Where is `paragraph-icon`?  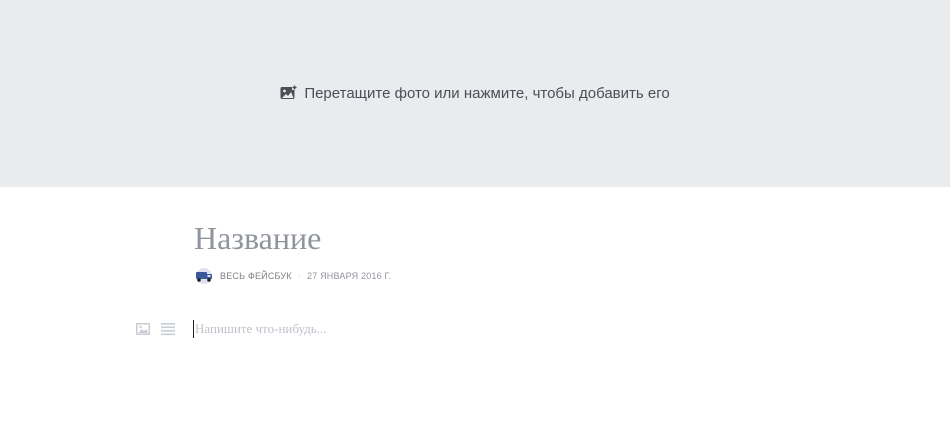
paragraph-icon is located at coordinates (168, 329).